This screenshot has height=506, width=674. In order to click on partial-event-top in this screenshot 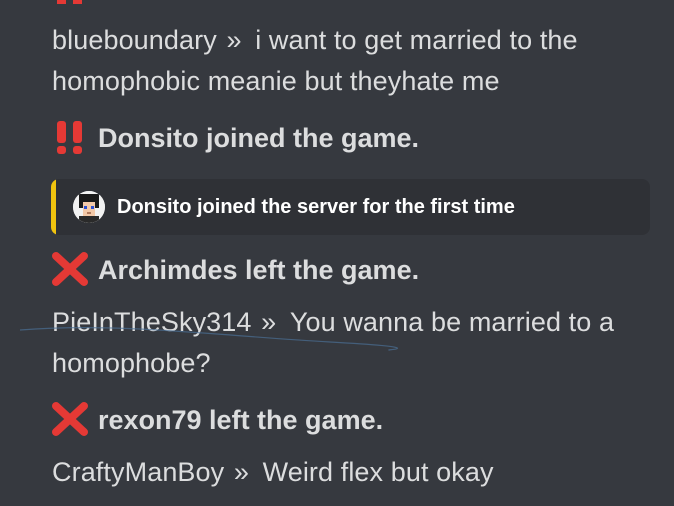, I will do `click(75, 2)`.